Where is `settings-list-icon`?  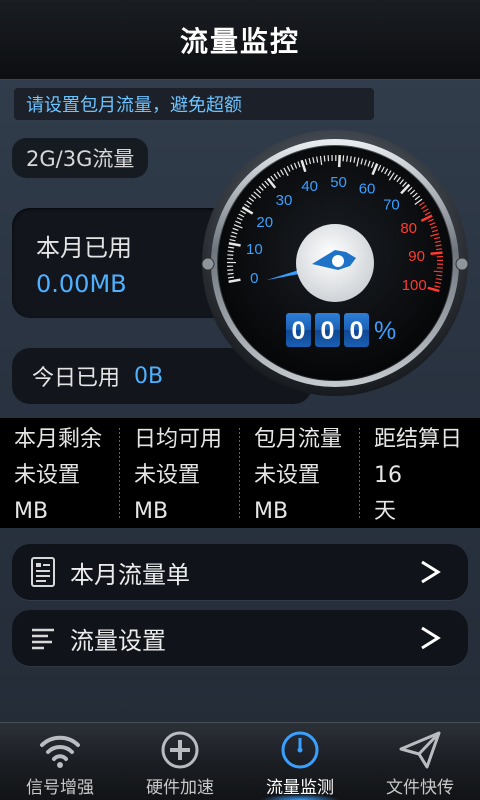
settings-list-icon is located at coordinates (43, 639).